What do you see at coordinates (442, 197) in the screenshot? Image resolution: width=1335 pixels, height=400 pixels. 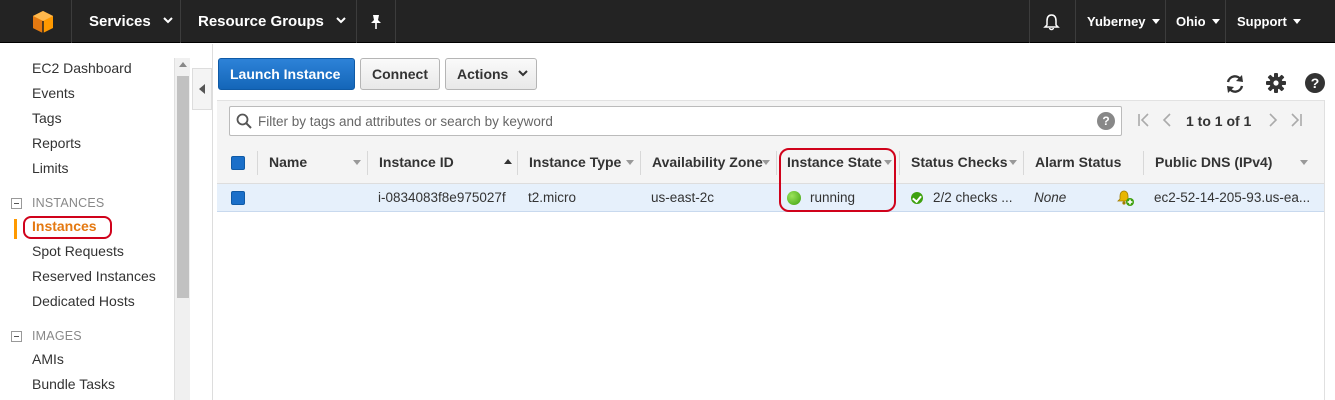 I see `cell-instance-id: i-0834083f8e975027f` at bounding box center [442, 197].